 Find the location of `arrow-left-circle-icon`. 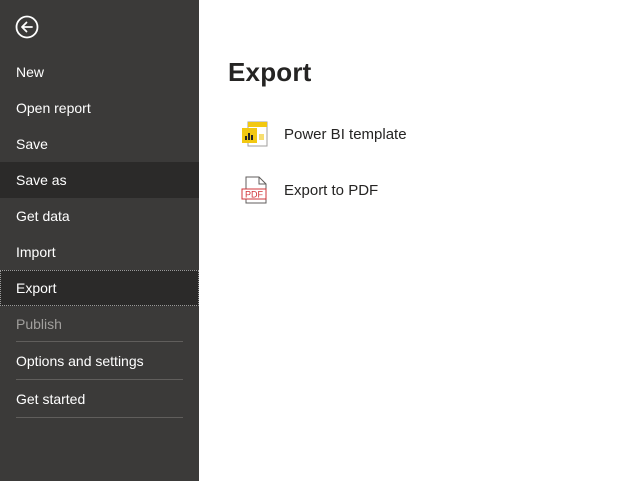

arrow-left-circle-icon is located at coordinates (27, 27).